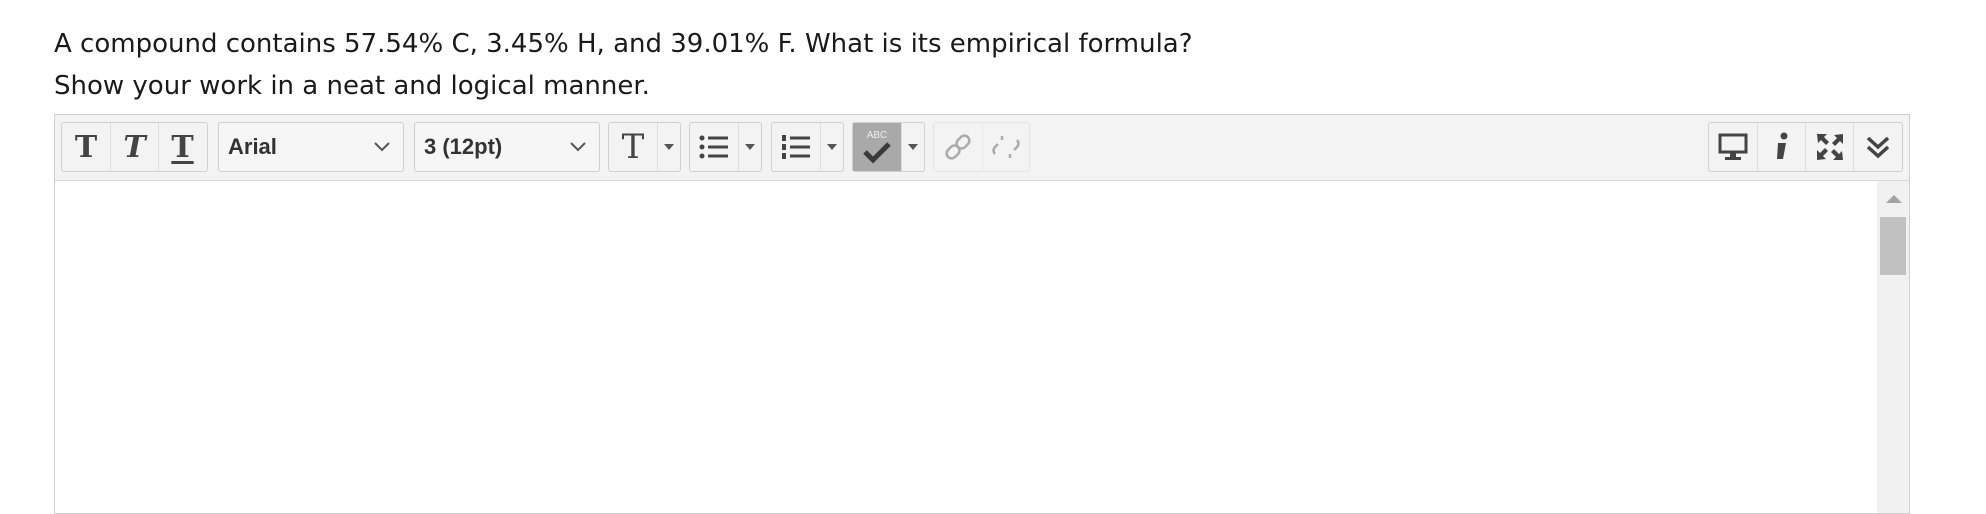  I want to click on fullscreen-button, so click(1829, 147).